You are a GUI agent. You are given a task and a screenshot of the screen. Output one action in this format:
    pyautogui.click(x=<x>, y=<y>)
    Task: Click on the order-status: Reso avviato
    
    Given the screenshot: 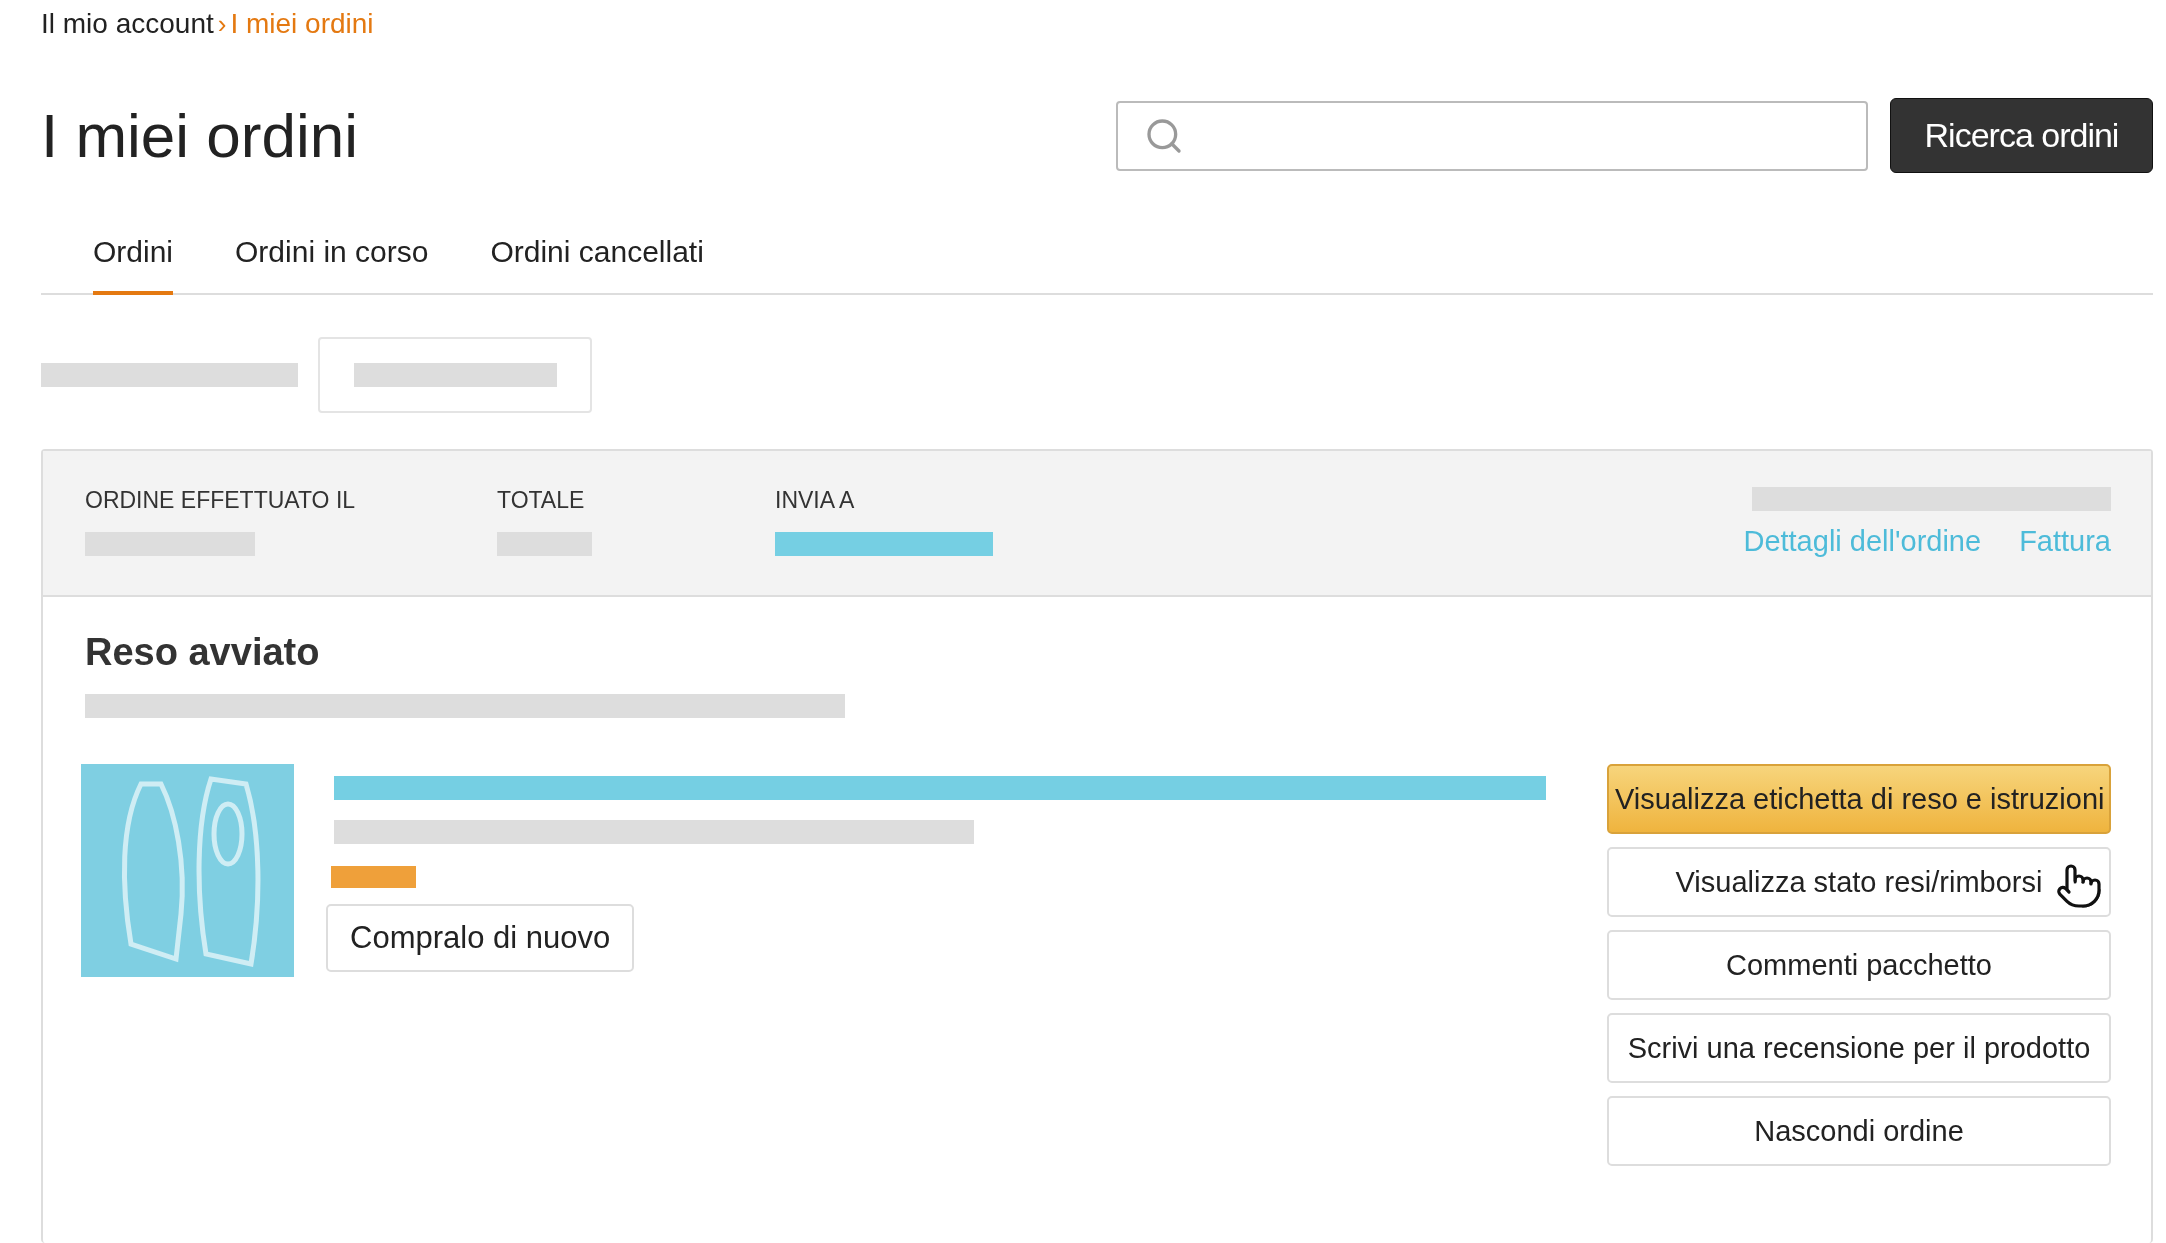 What is the action you would take?
    pyautogui.click(x=203, y=652)
    